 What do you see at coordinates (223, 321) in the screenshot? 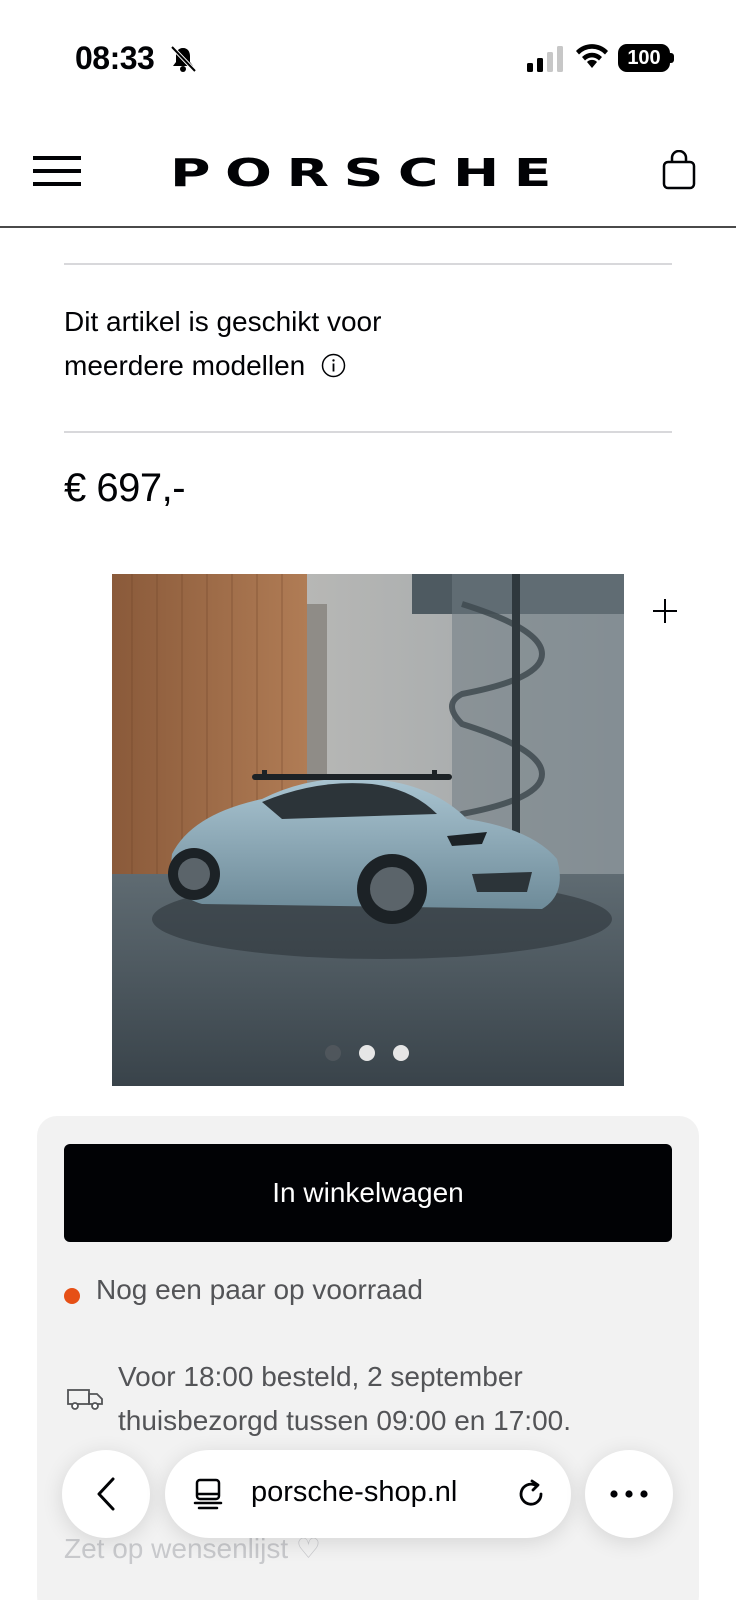
I see `compatibility-line1: Dit artikel is geschikt voor` at bounding box center [223, 321].